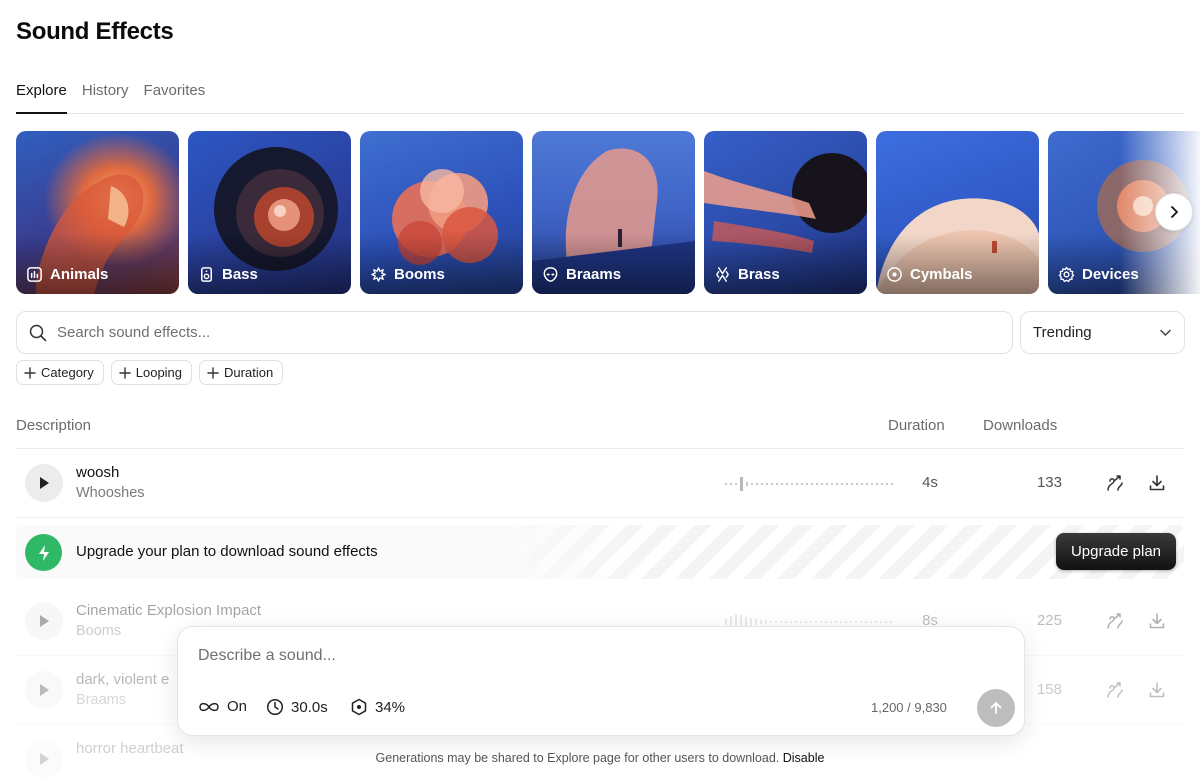 This screenshot has height=777, width=1200. Describe the element at coordinates (206, 274) in the screenshot. I see `speaker-icon` at that location.